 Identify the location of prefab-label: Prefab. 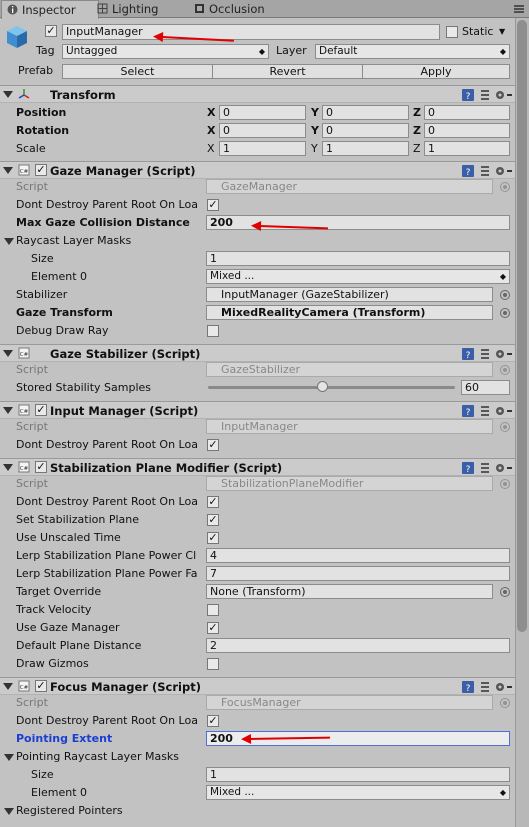
(36, 70).